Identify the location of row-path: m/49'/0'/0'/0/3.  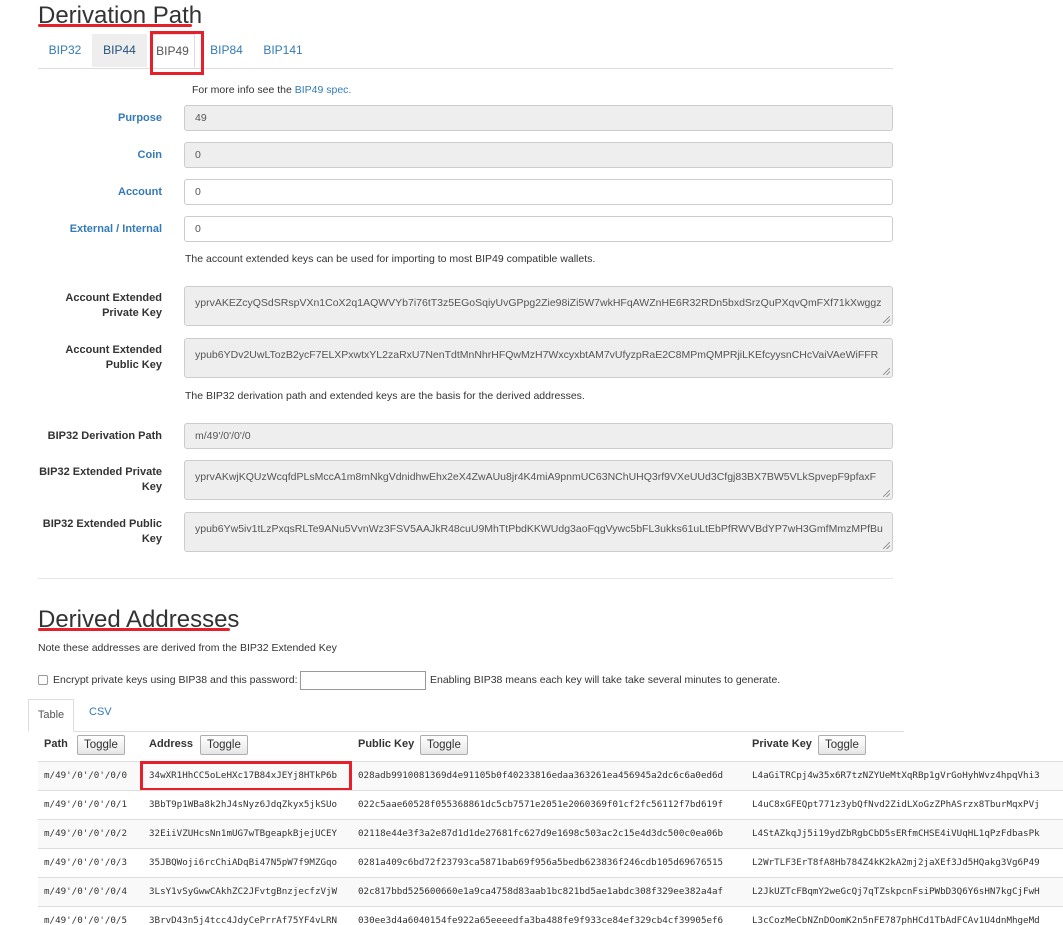
(85, 862).